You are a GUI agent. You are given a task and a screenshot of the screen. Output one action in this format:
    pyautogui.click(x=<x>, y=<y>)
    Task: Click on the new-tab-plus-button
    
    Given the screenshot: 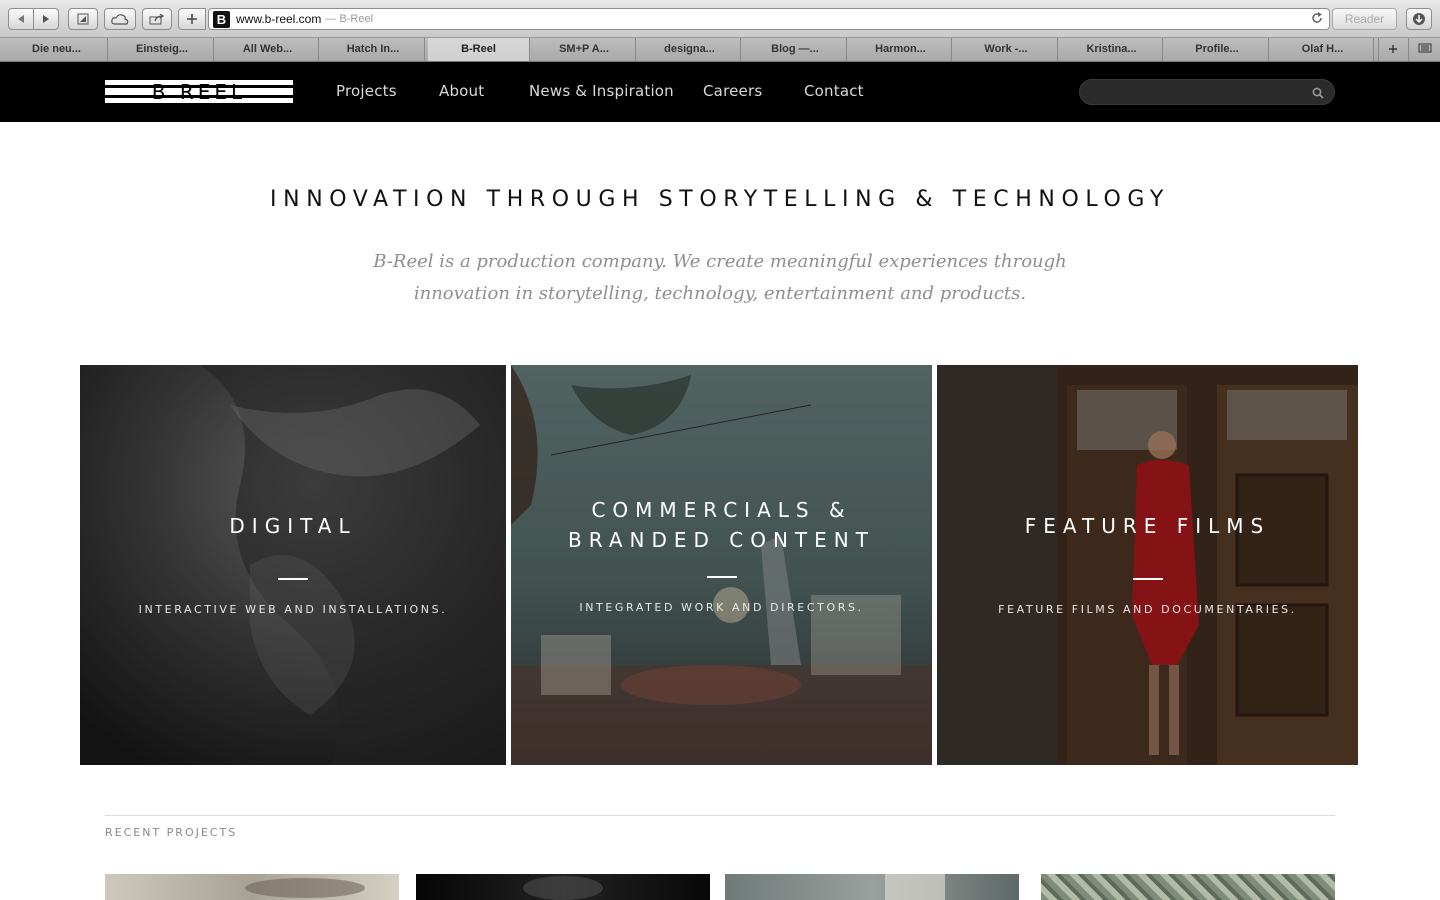 What is the action you would take?
    pyautogui.click(x=192, y=19)
    